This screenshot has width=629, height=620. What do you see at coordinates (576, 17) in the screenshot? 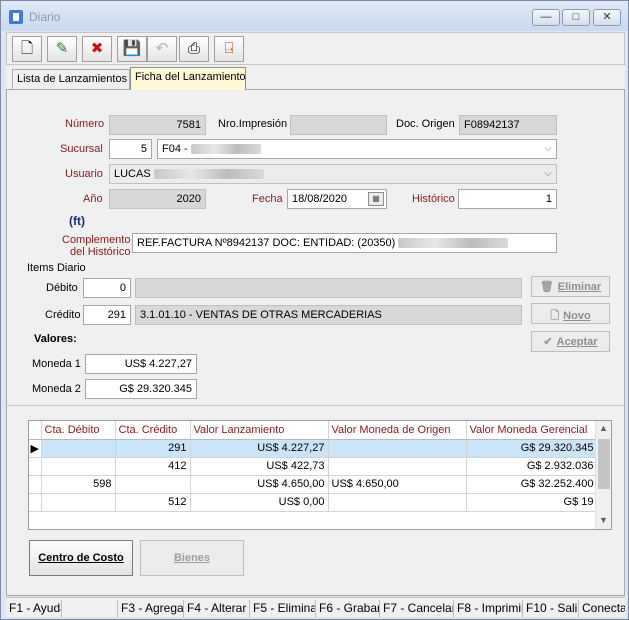
I see `maximize-button: □` at bounding box center [576, 17].